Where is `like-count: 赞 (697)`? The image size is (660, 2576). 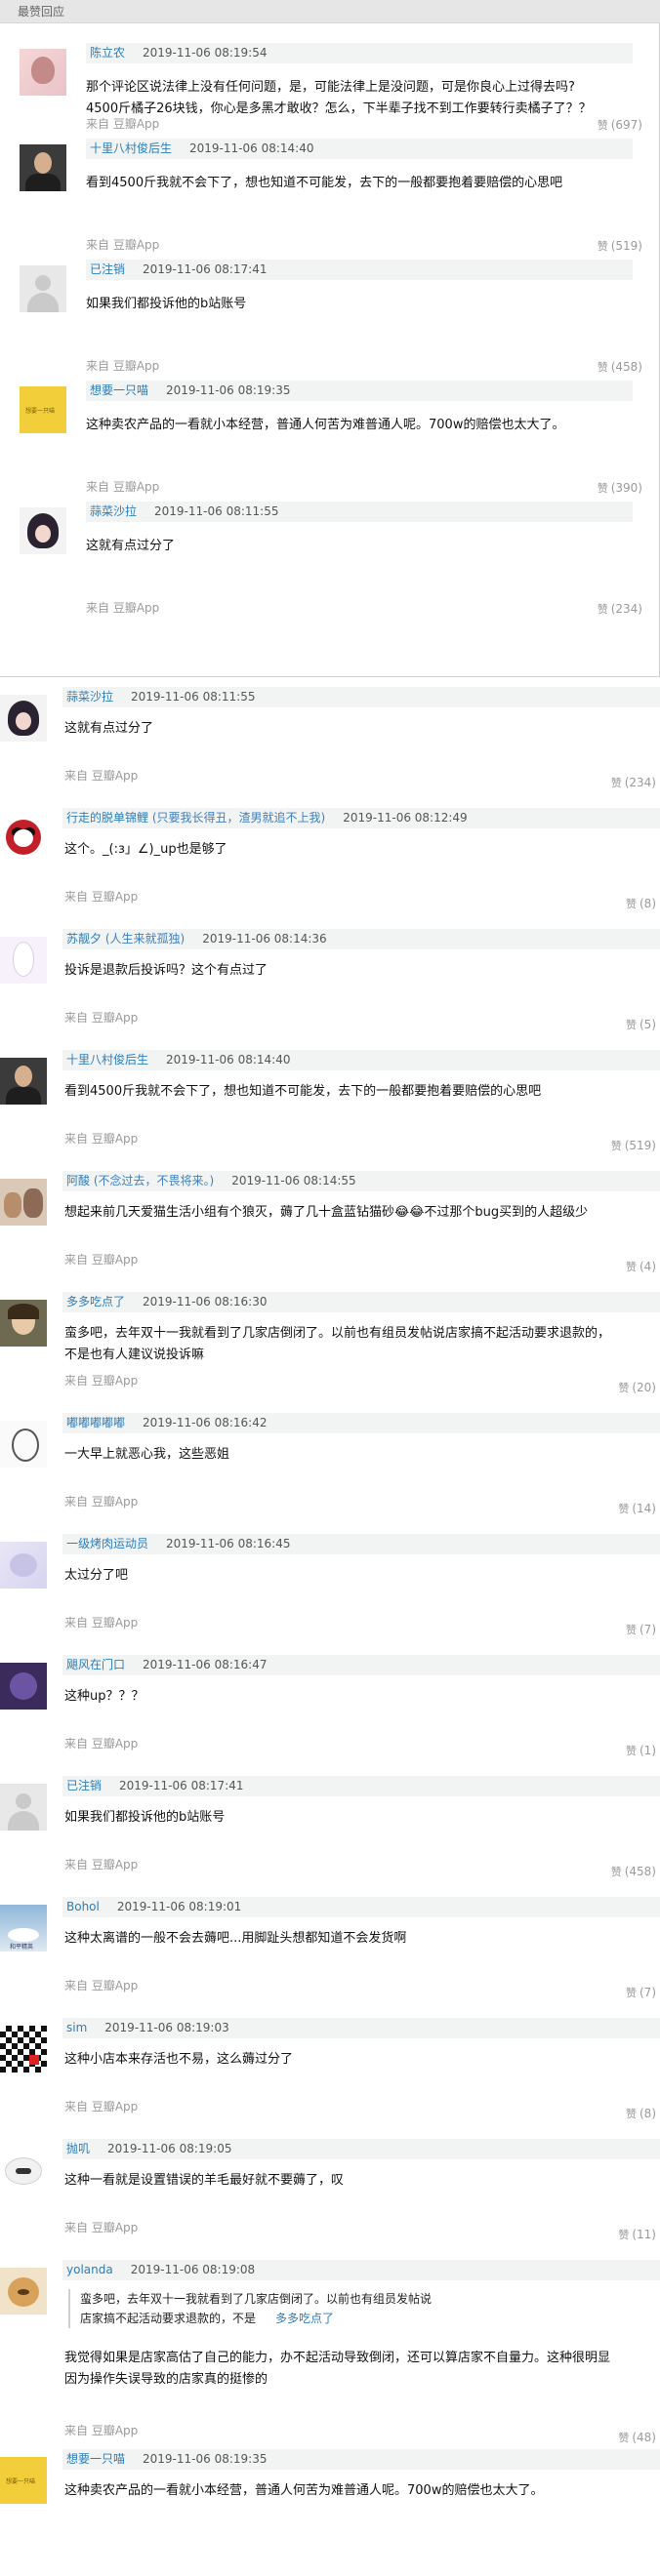 like-count: 赞 (697) is located at coordinates (620, 125).